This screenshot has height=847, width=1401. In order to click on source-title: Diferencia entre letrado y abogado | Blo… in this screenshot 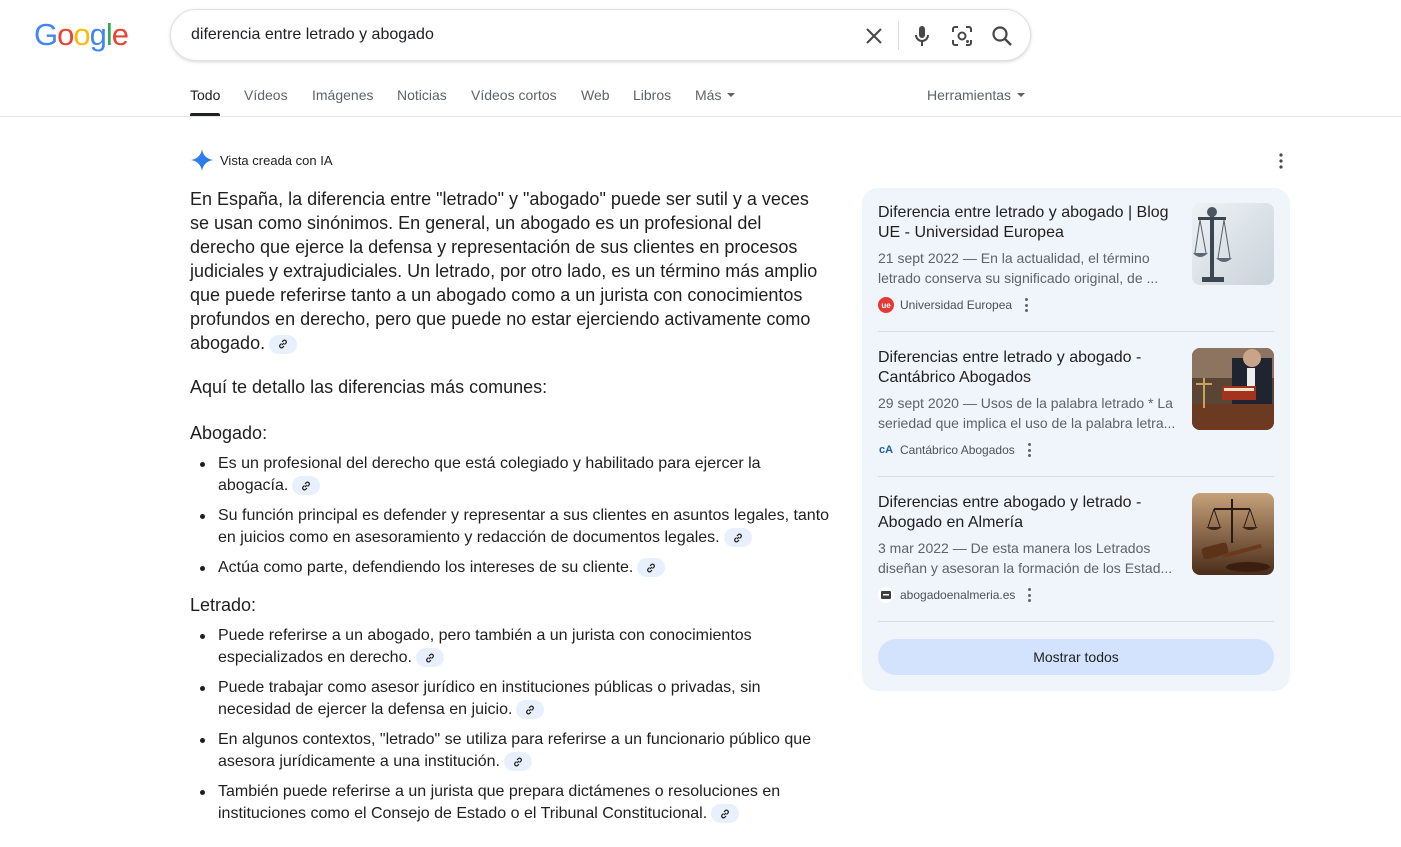, I will do `click(1028, 223)`.